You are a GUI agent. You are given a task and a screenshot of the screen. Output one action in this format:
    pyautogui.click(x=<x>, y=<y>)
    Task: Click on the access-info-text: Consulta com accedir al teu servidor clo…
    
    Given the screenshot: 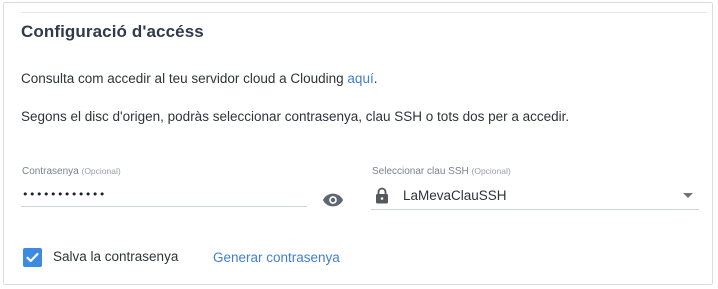 What is the action you would take?
    pyautogui.click(x=199, y=78)
    